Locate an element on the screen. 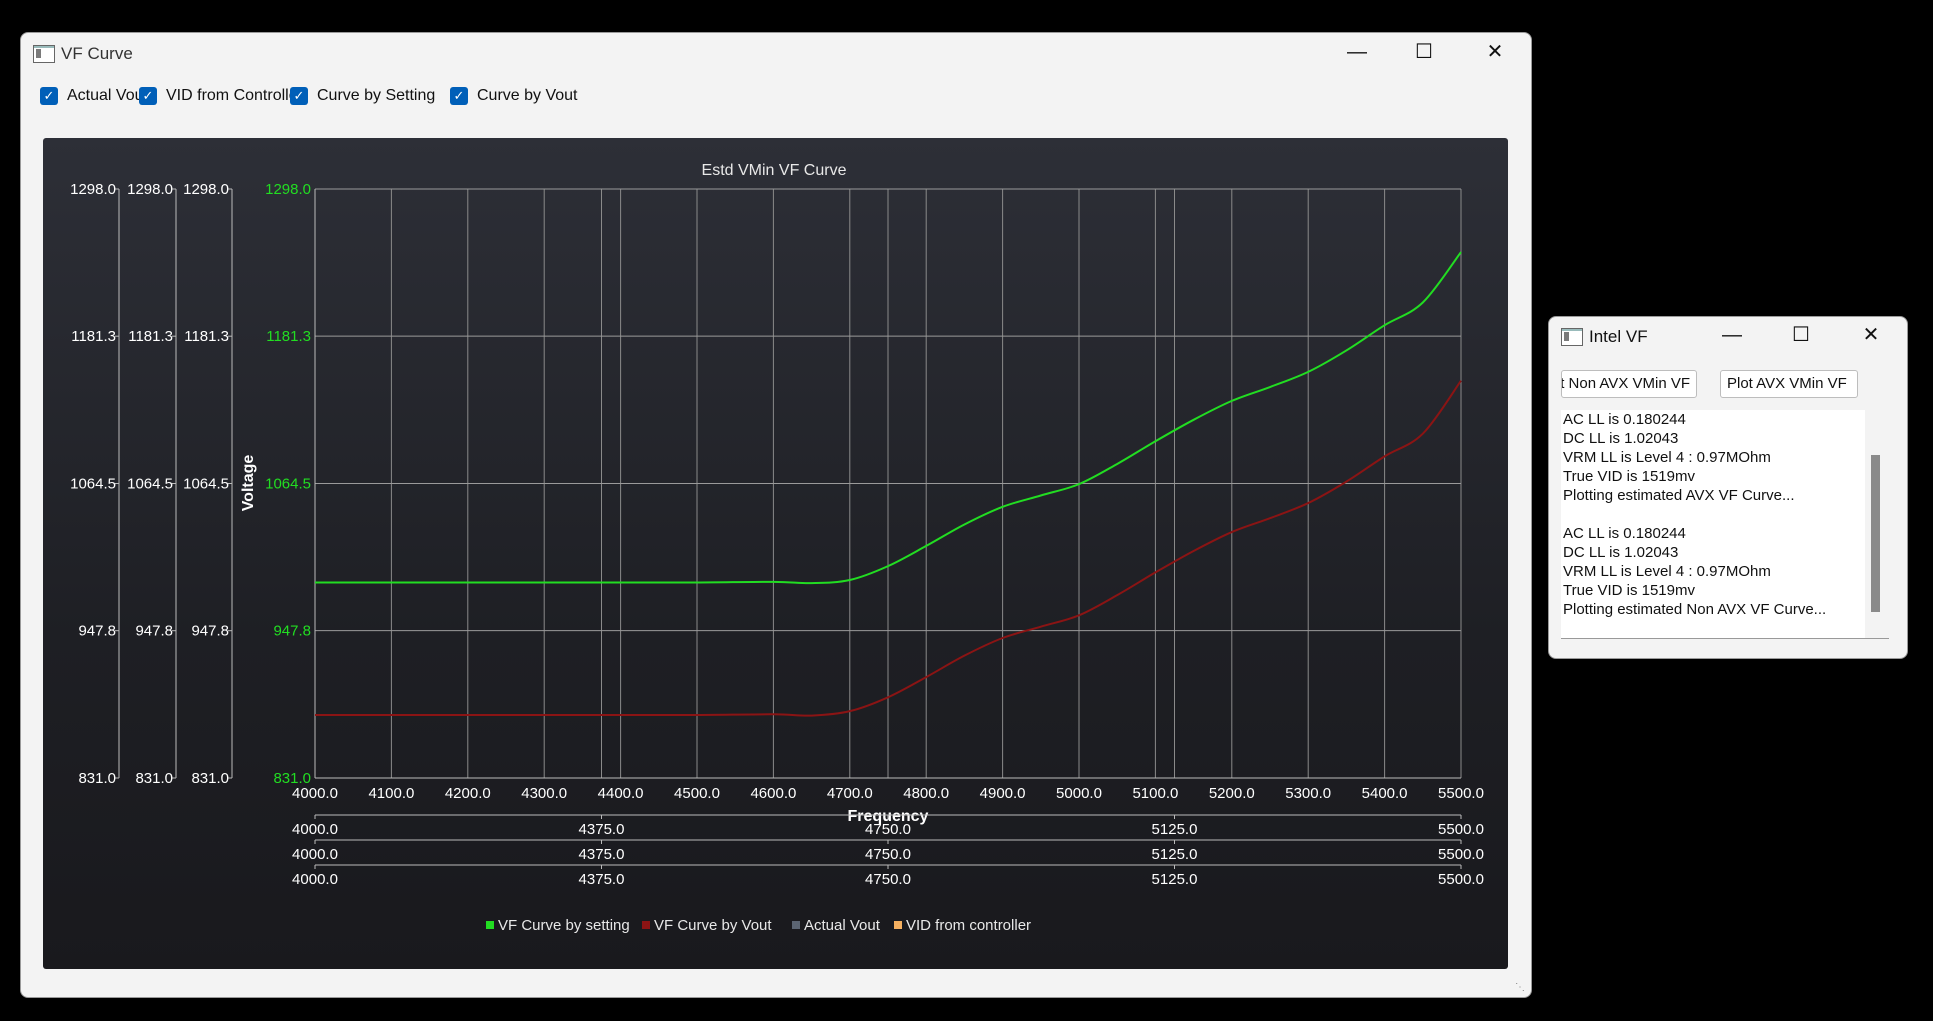 This screenshot has height=1021, width=1933. main-titlebar: VF Curve — ☐ ✕ is located at coordinates (776, 55).